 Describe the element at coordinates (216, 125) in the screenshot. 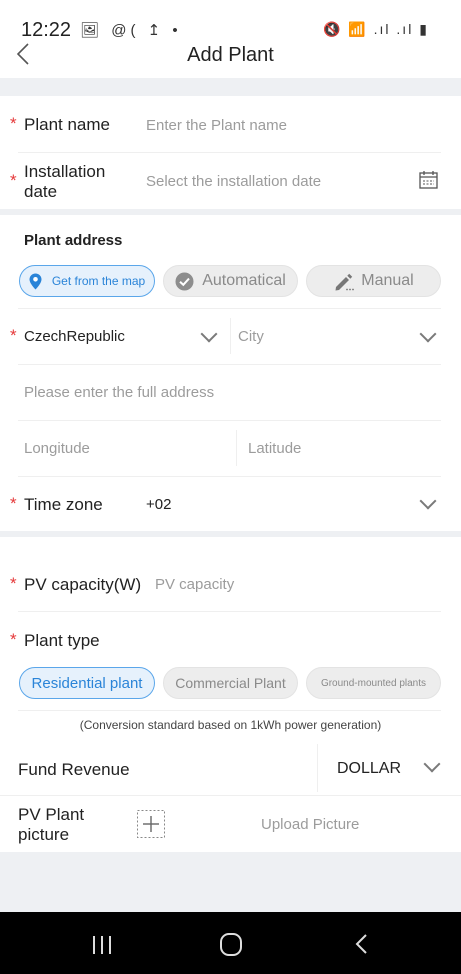

I see `plant-name-input: Enter the Plant name` at that location.